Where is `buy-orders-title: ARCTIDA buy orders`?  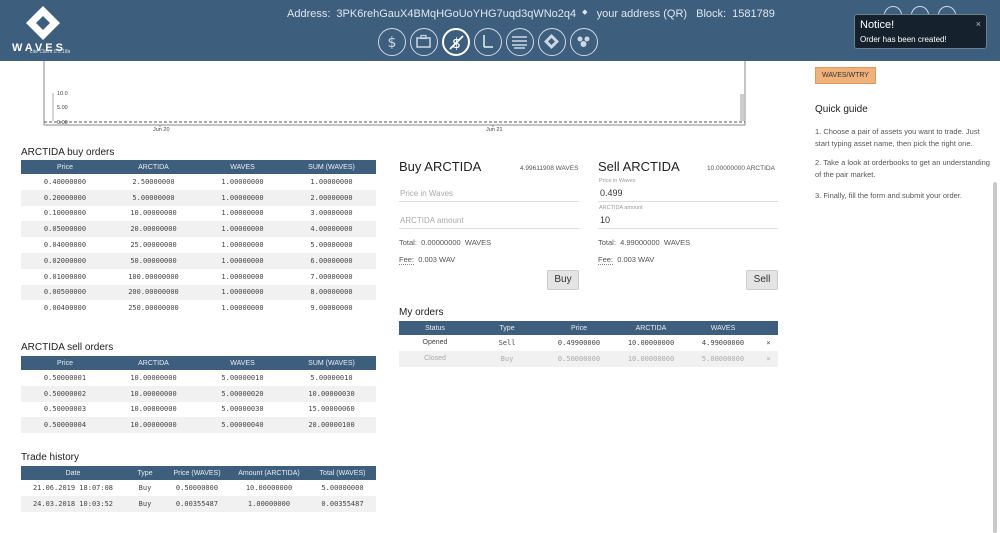
buy-orders-title: ARCTIDA buy orders is located at coordinates (68, 152).